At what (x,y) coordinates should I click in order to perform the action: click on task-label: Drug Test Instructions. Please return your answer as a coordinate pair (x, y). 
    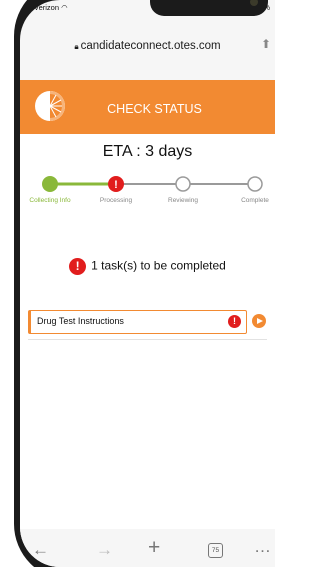
    Looking at the image, I should click on (80, 321).